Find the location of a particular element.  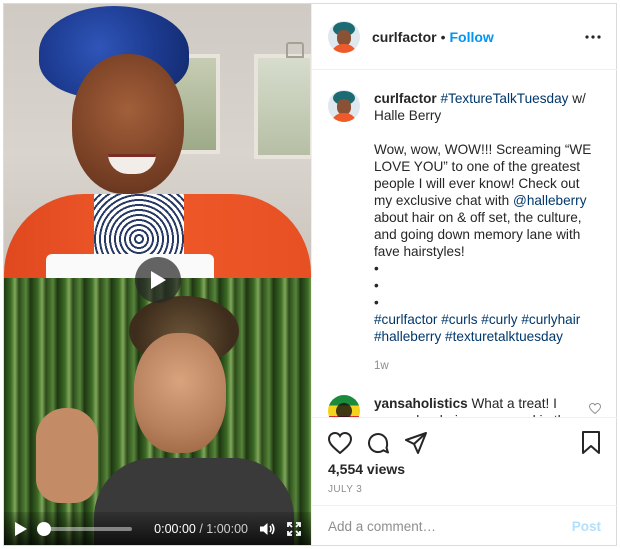

hashtag-link: #TextureTalkTuesday is located at coordinates (504, 98).